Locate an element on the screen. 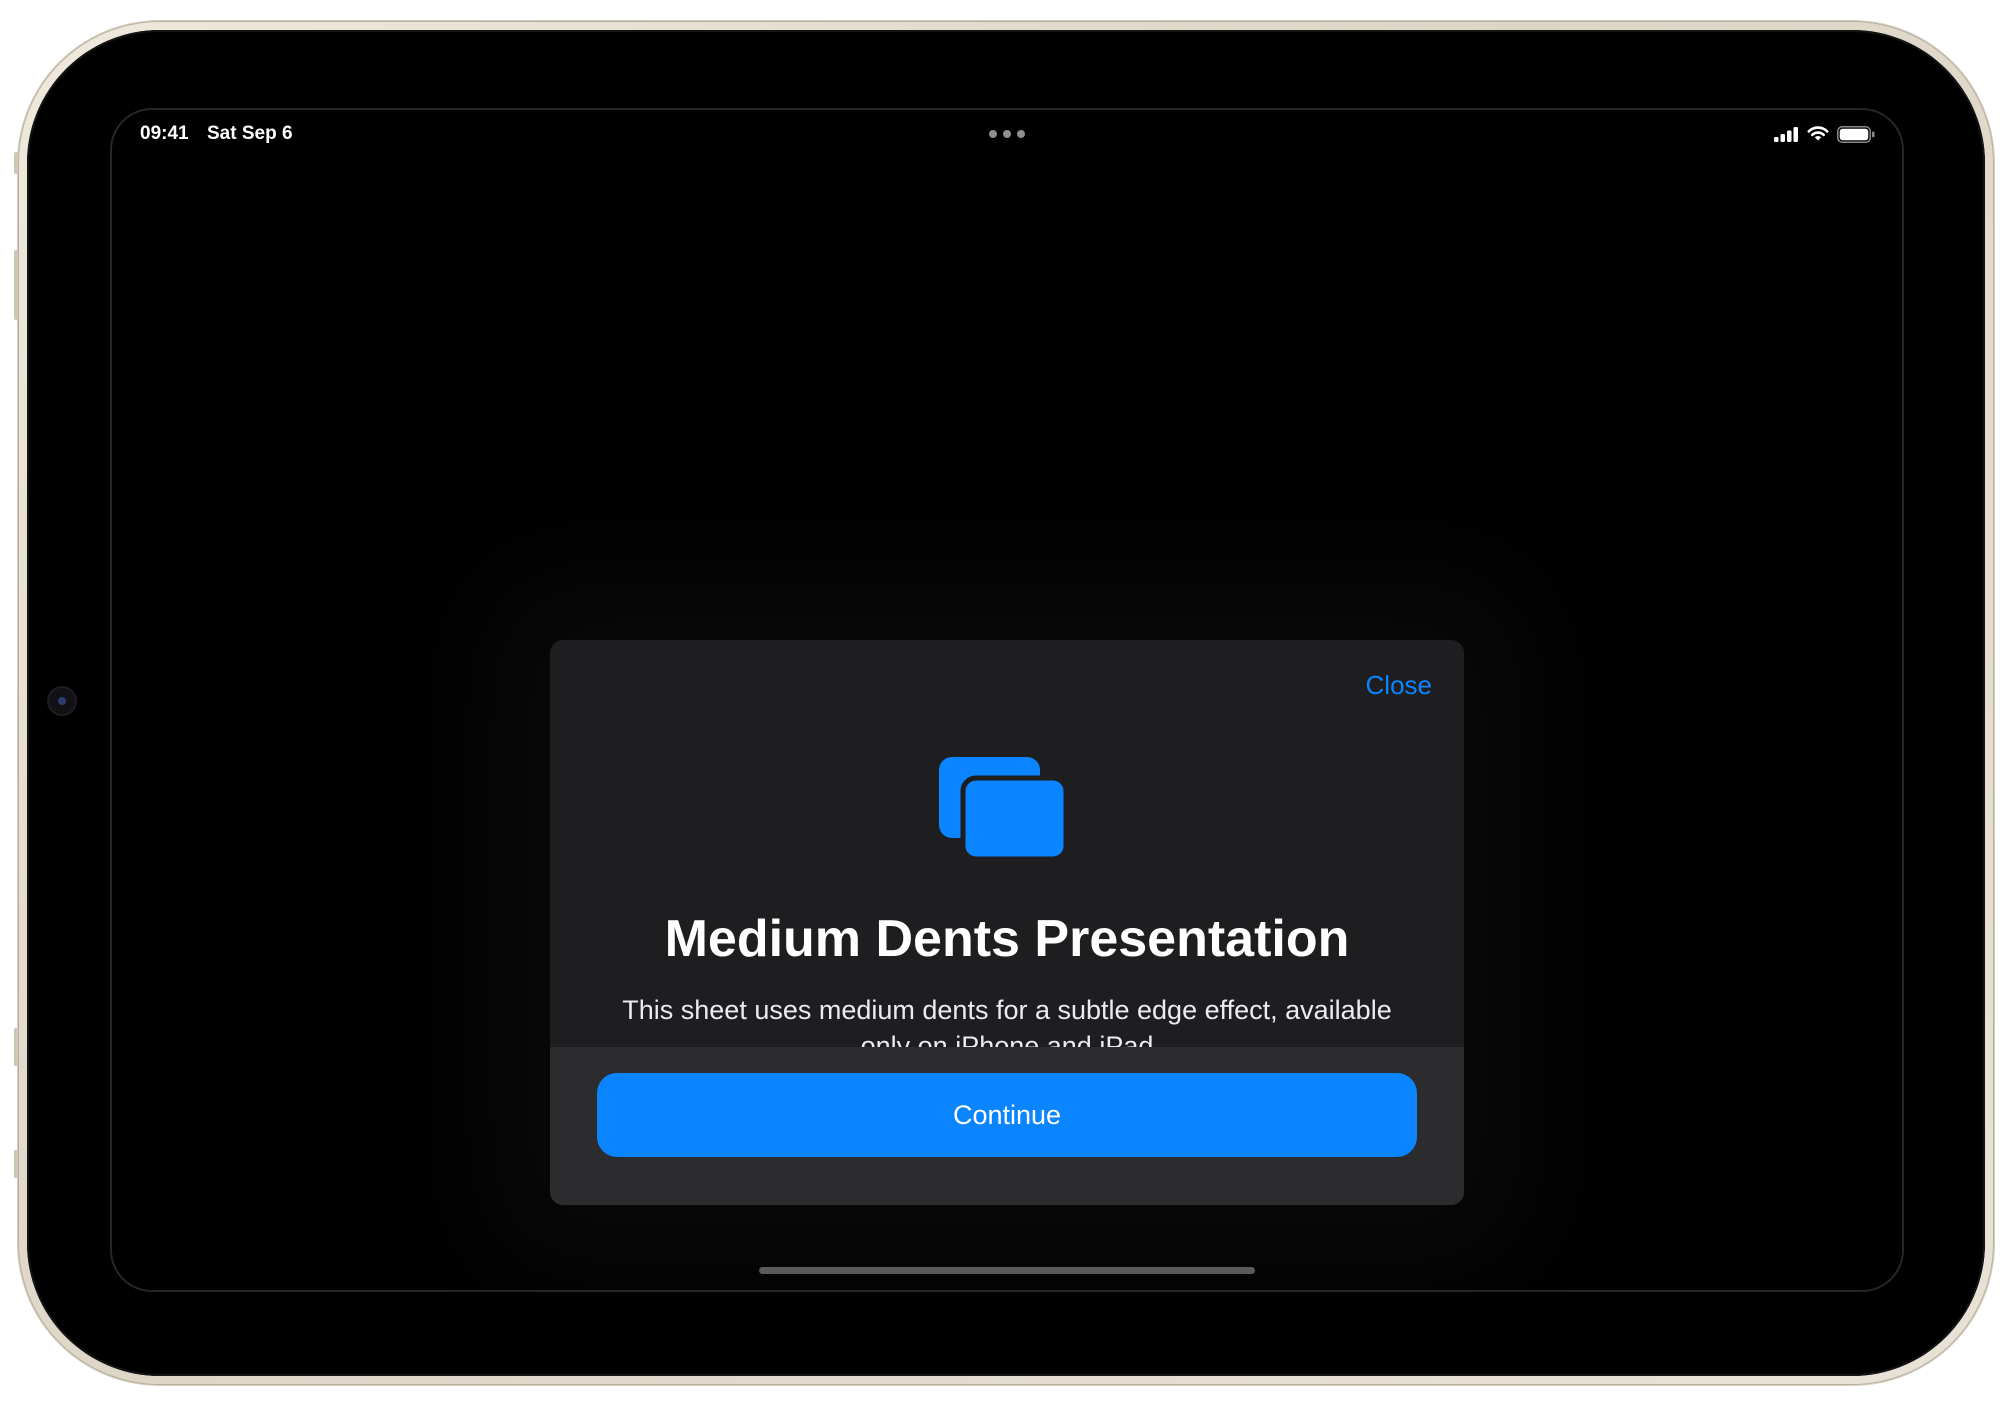 This screenshot has width=2014, height=1408. battery-icon is located at coordinates (1856, 134).